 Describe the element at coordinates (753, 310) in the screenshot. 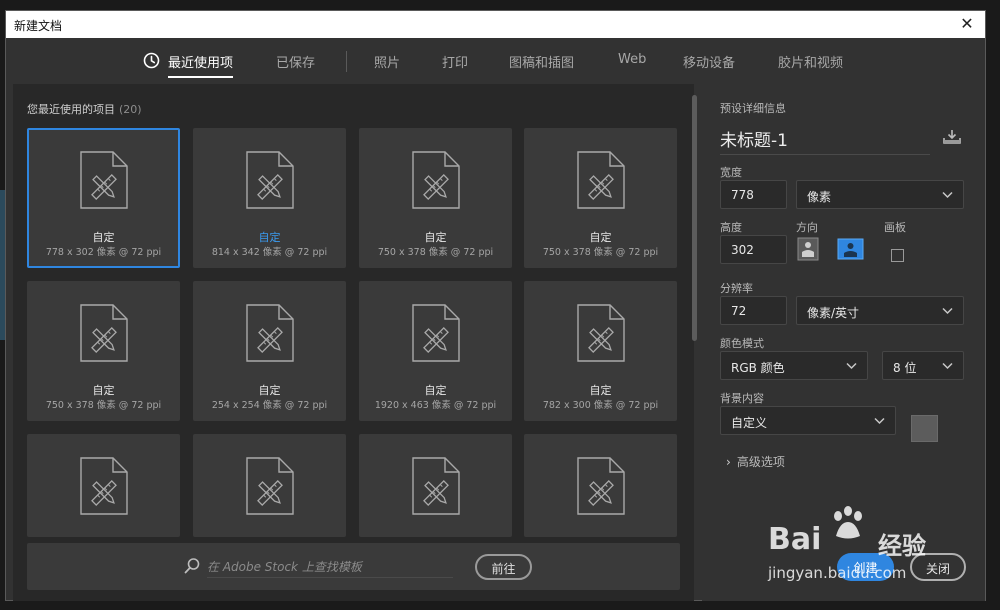

I see `resolution-input: 72` at that location.